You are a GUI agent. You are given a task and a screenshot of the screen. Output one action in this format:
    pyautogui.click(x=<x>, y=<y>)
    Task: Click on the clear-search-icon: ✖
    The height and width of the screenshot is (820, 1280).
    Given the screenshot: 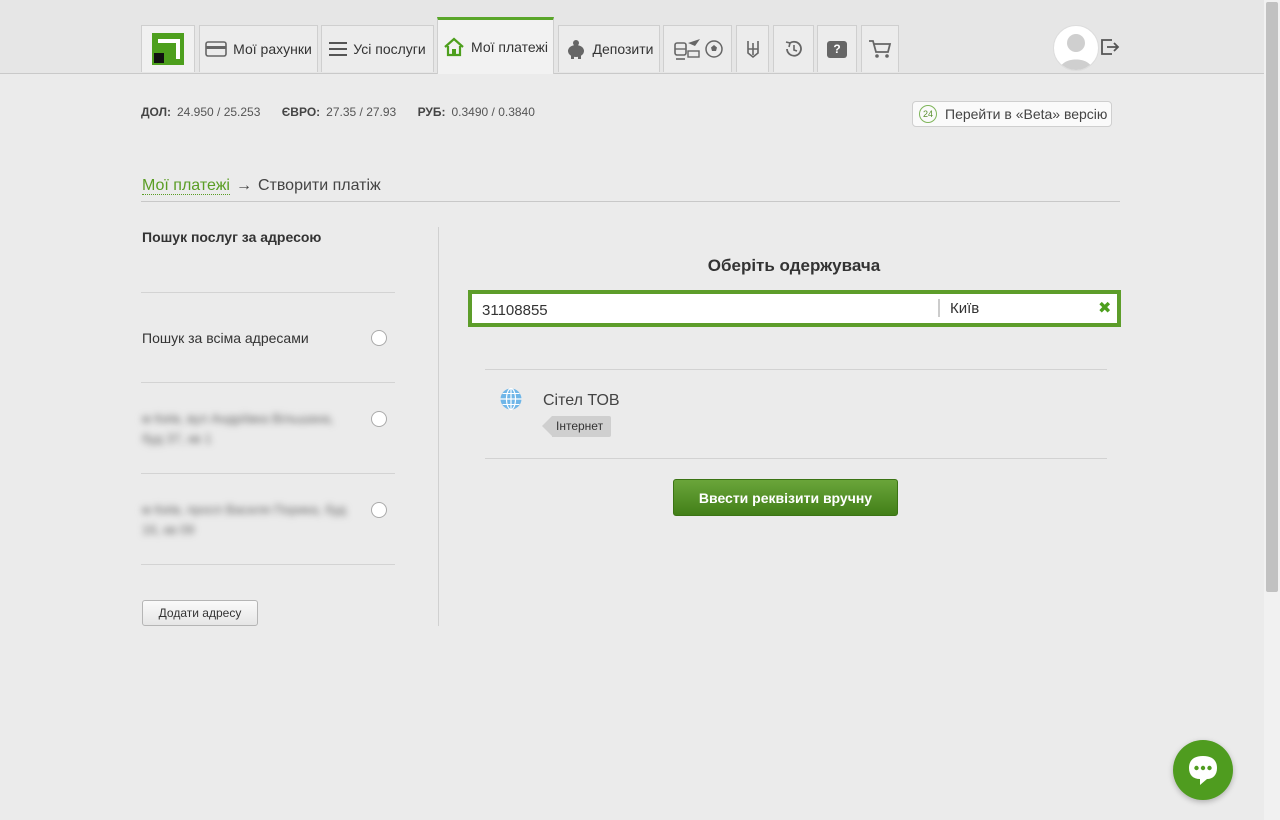 What is the action you would take?
    pyautogui.click(x=1104, y=308)
    